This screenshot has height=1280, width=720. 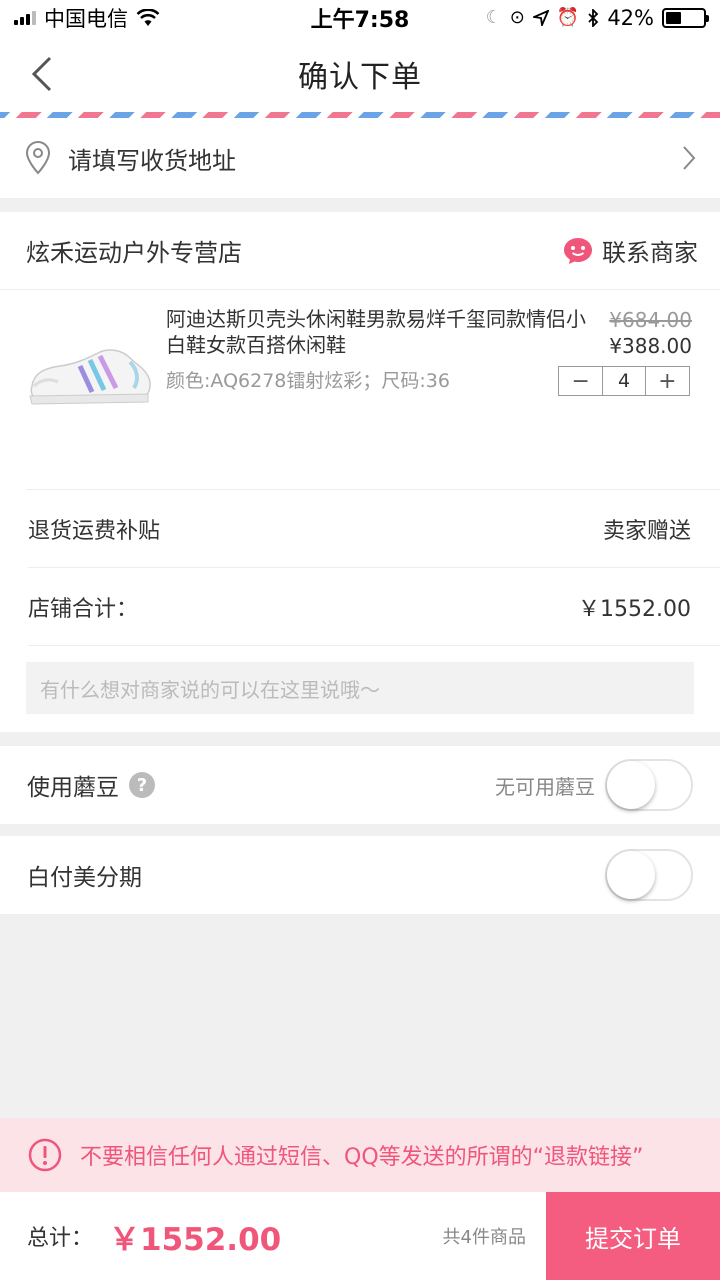 I want to click on chat-face-icon, so click(x=578, y=250).